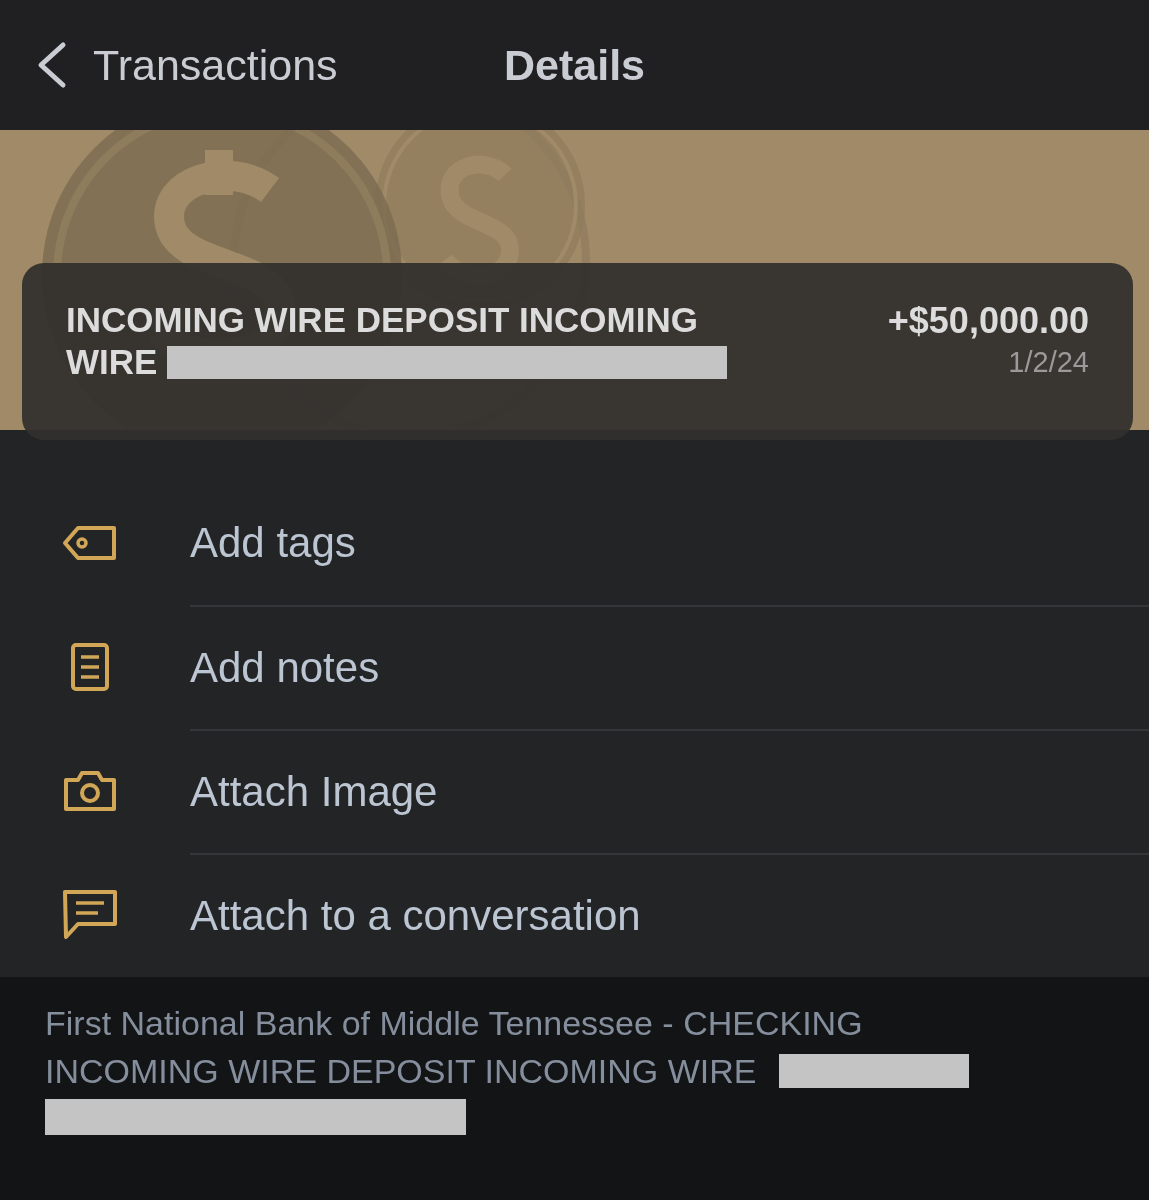 The image size is (1149, 1200). Describe the element at coordinates (90, 915) in the screenshot. I see `chat-icon` at that location.